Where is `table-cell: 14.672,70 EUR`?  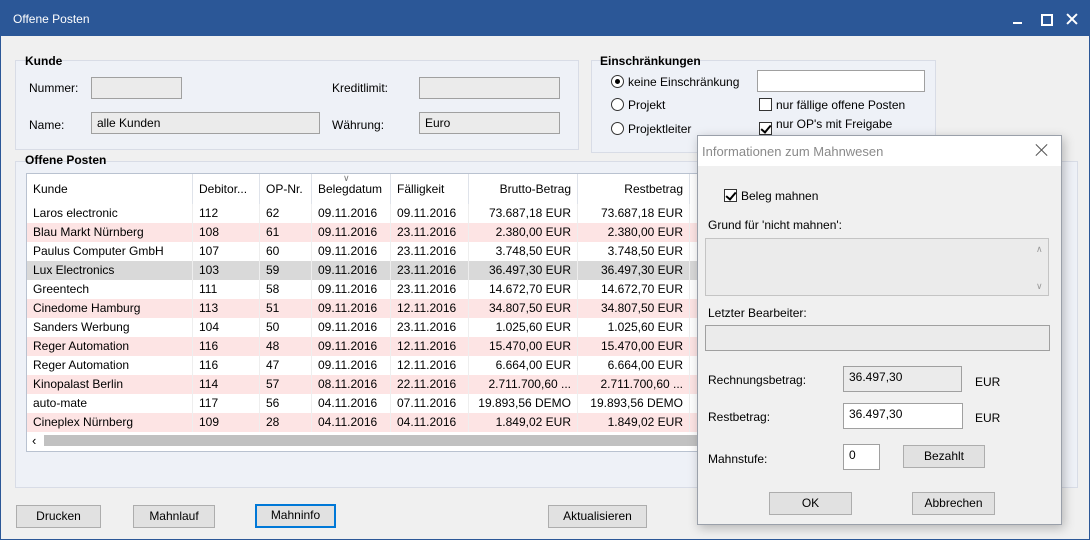
table-cell: 14.672,70 EUR is located at coordinates (523, 289).